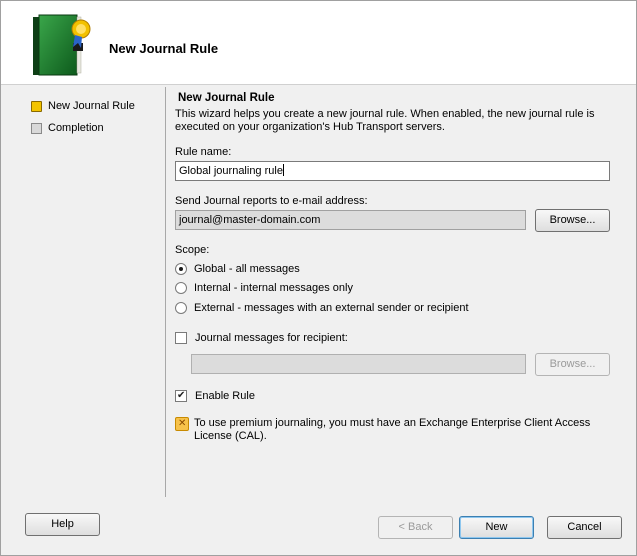  Describe the element at coordinates (283, 170) in the screenshot. I see `text-caret` at that location.